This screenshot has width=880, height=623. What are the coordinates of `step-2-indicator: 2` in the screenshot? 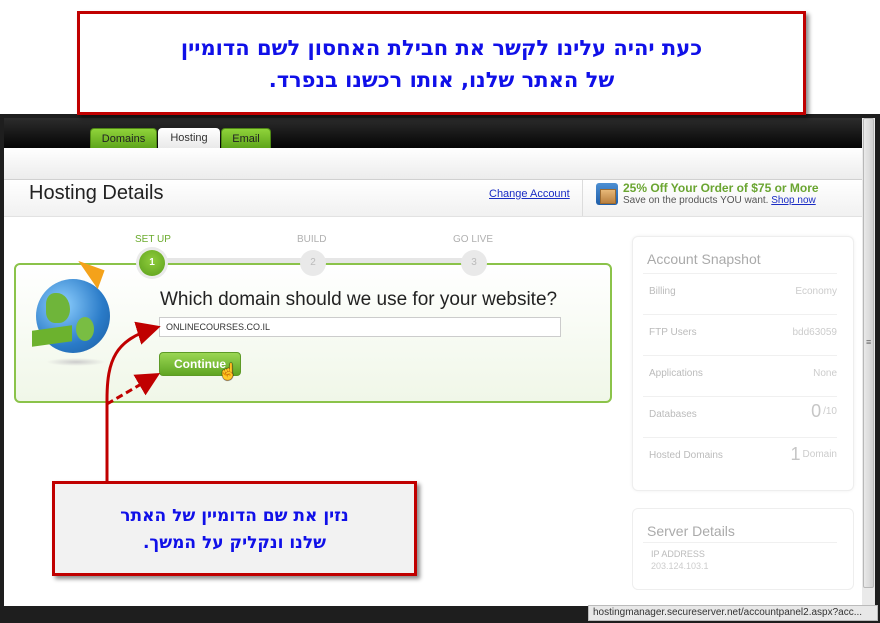 It's located at (313, 263).